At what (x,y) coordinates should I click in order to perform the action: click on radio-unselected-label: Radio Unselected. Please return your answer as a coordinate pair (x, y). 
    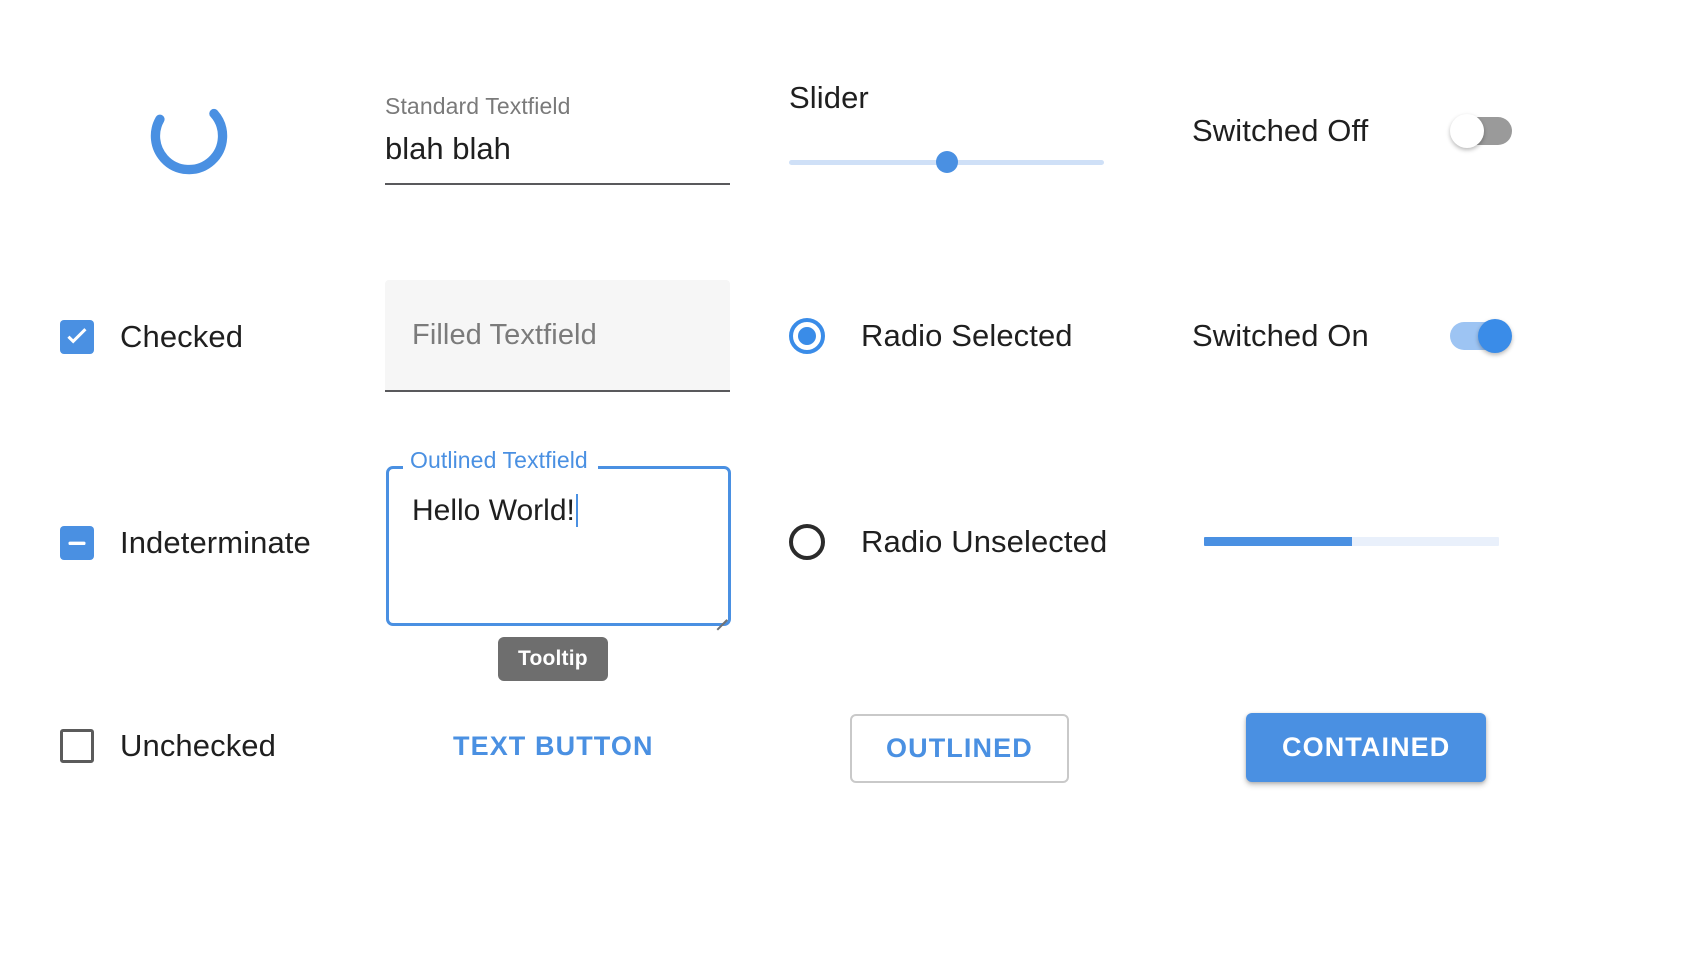
    Looking at the image, I should click on (984, 541).